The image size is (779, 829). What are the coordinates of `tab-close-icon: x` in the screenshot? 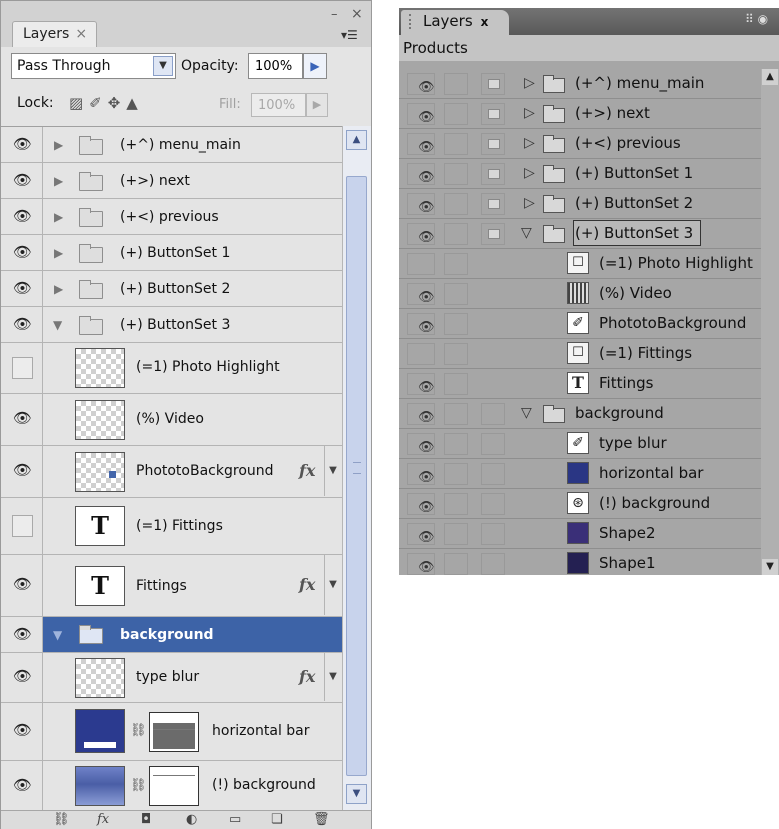 It's located at (485, 22).